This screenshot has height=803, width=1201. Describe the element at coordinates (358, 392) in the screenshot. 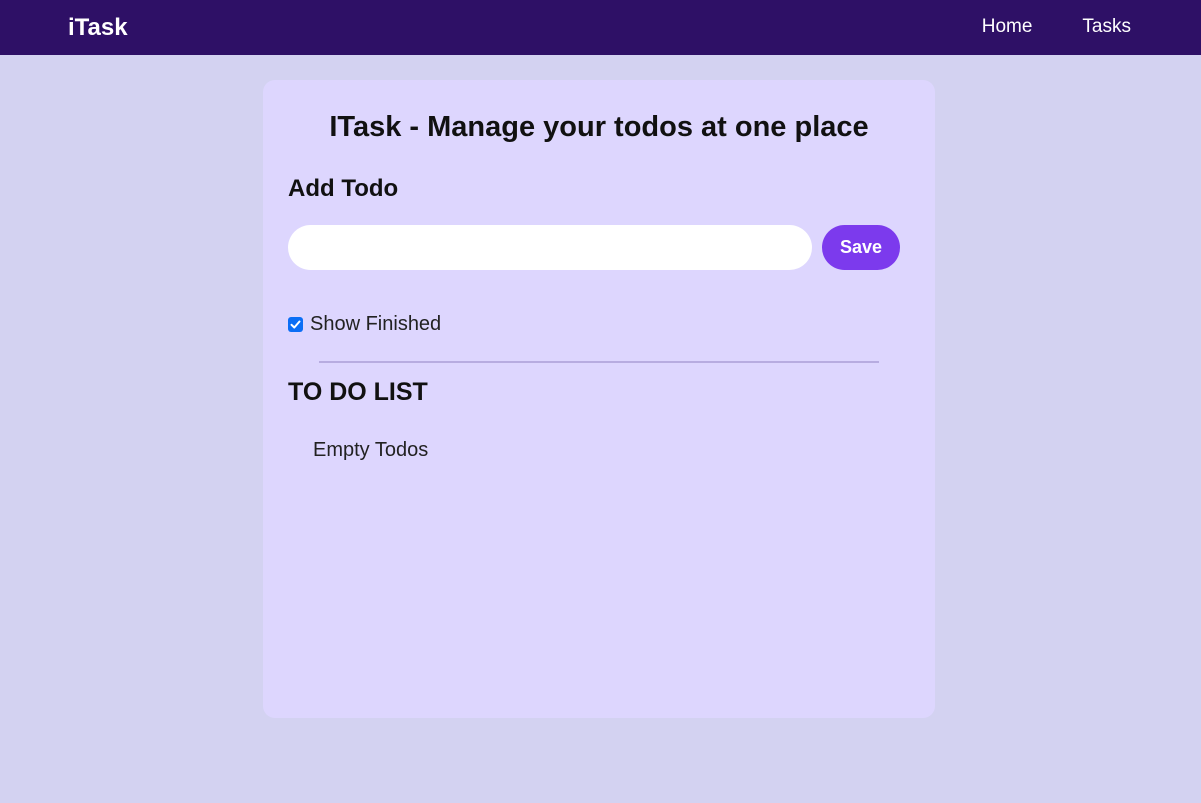

I see `todo-list-heading: TO DO LIST` at that location.